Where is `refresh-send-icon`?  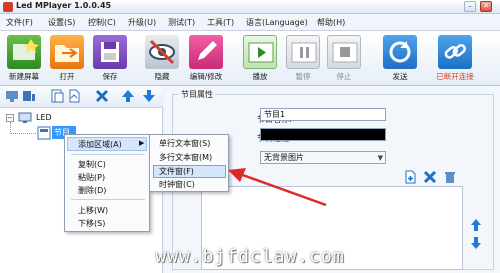
refresh-send-icon is located at coordinates (400, 52).